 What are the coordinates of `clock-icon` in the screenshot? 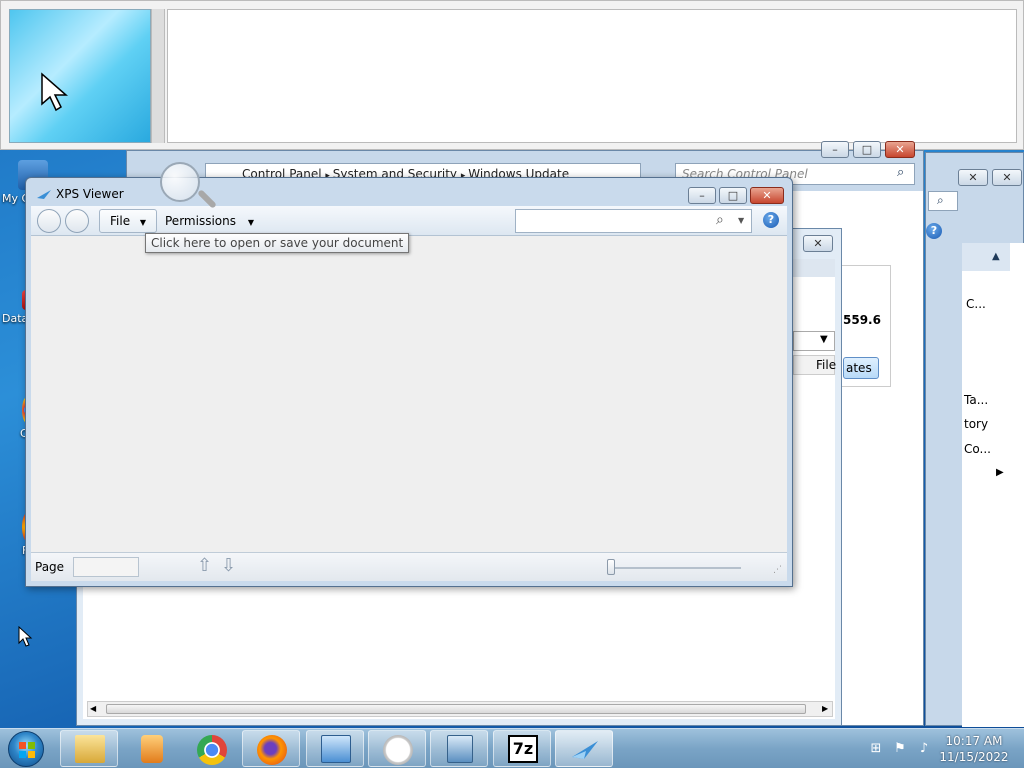 It's located at (398, 750).